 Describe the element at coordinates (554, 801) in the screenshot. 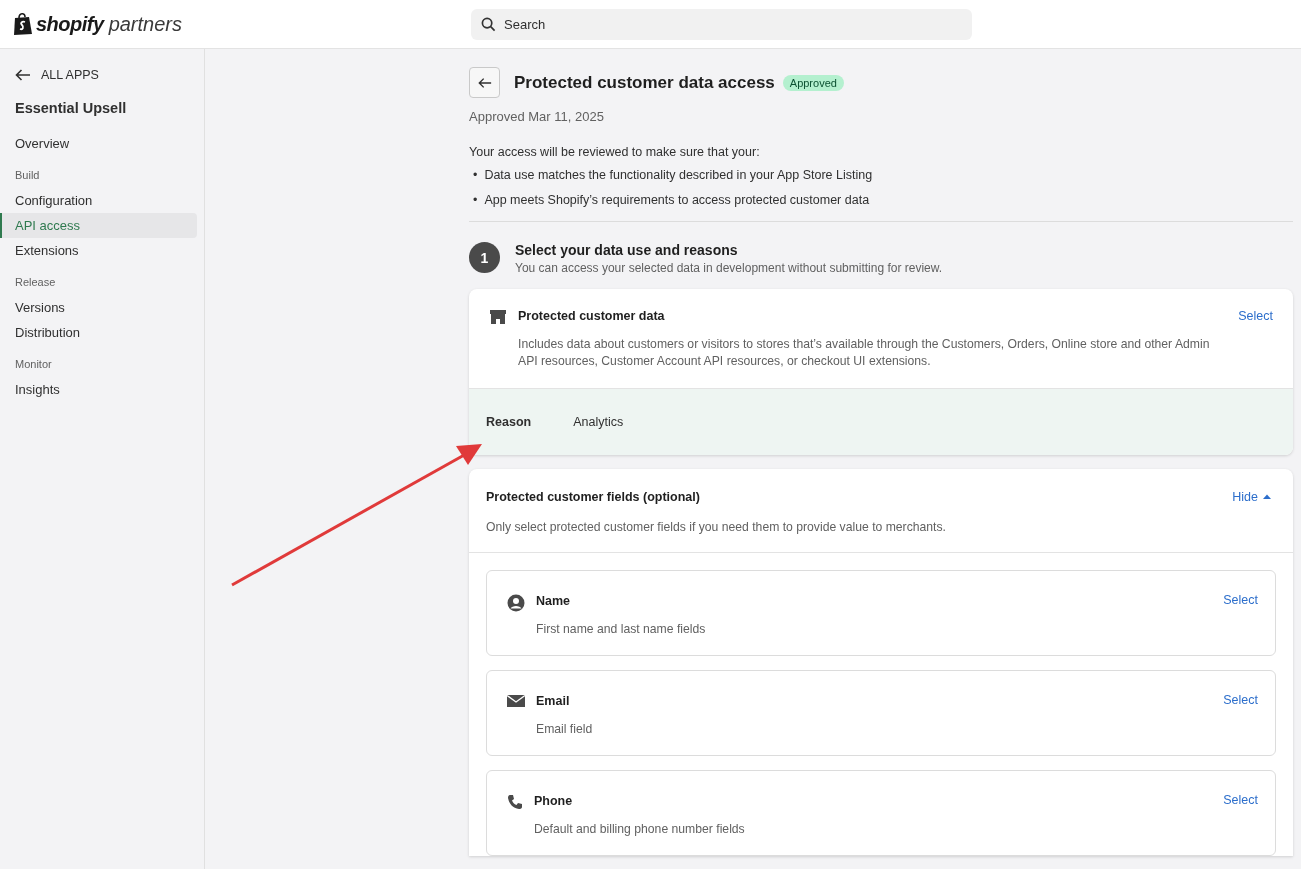

I see `field-title: Phone` at that location.